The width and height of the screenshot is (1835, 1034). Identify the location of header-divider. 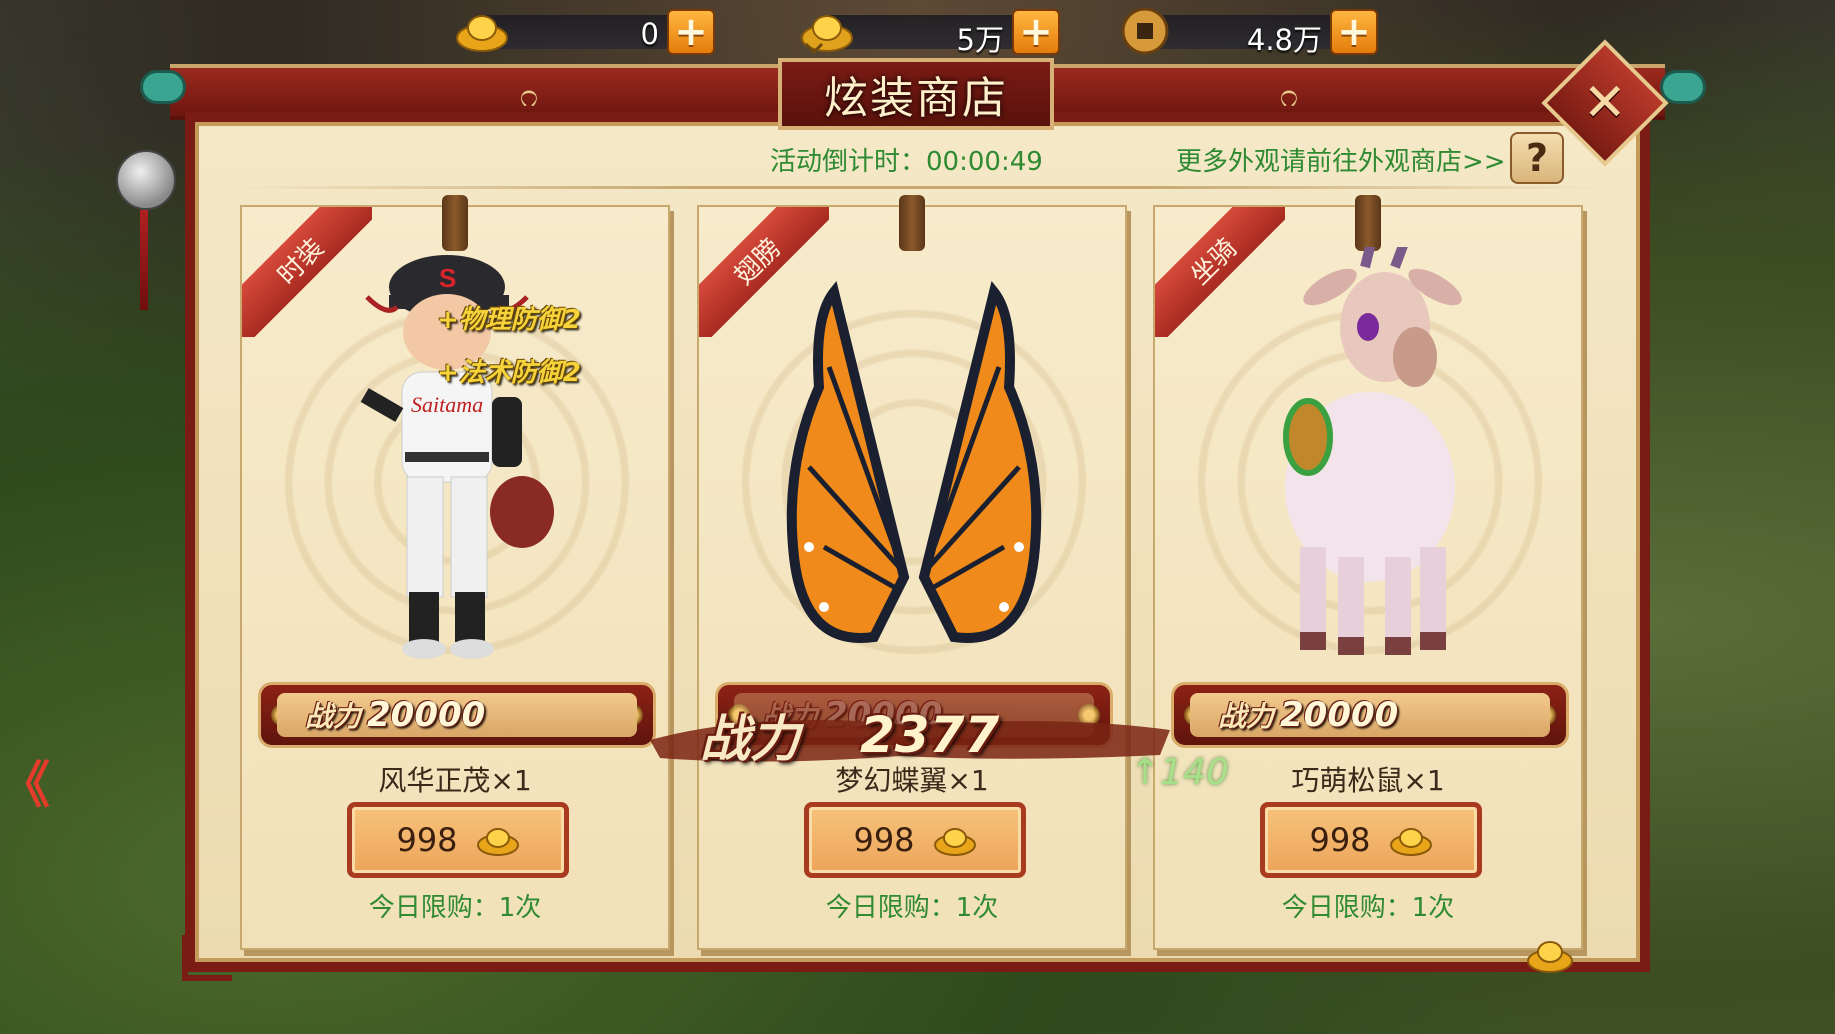
(920, 187).